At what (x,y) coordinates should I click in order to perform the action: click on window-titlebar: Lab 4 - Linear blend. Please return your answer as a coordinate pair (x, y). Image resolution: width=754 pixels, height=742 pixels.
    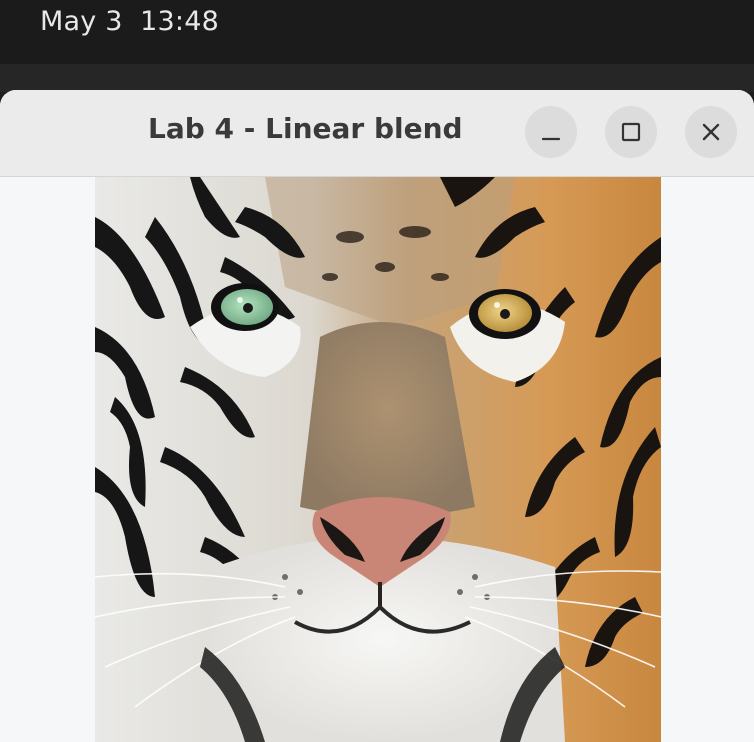
    Looking at the image, I should click on (377, 133).